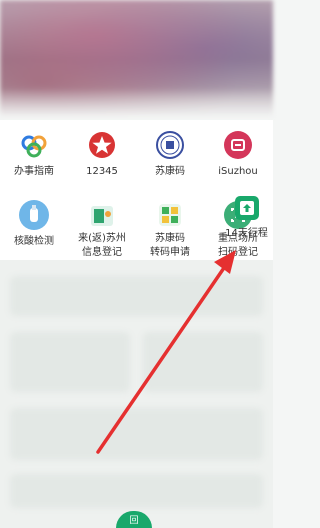  I want to click on red-star-icon, so click(102, 145).